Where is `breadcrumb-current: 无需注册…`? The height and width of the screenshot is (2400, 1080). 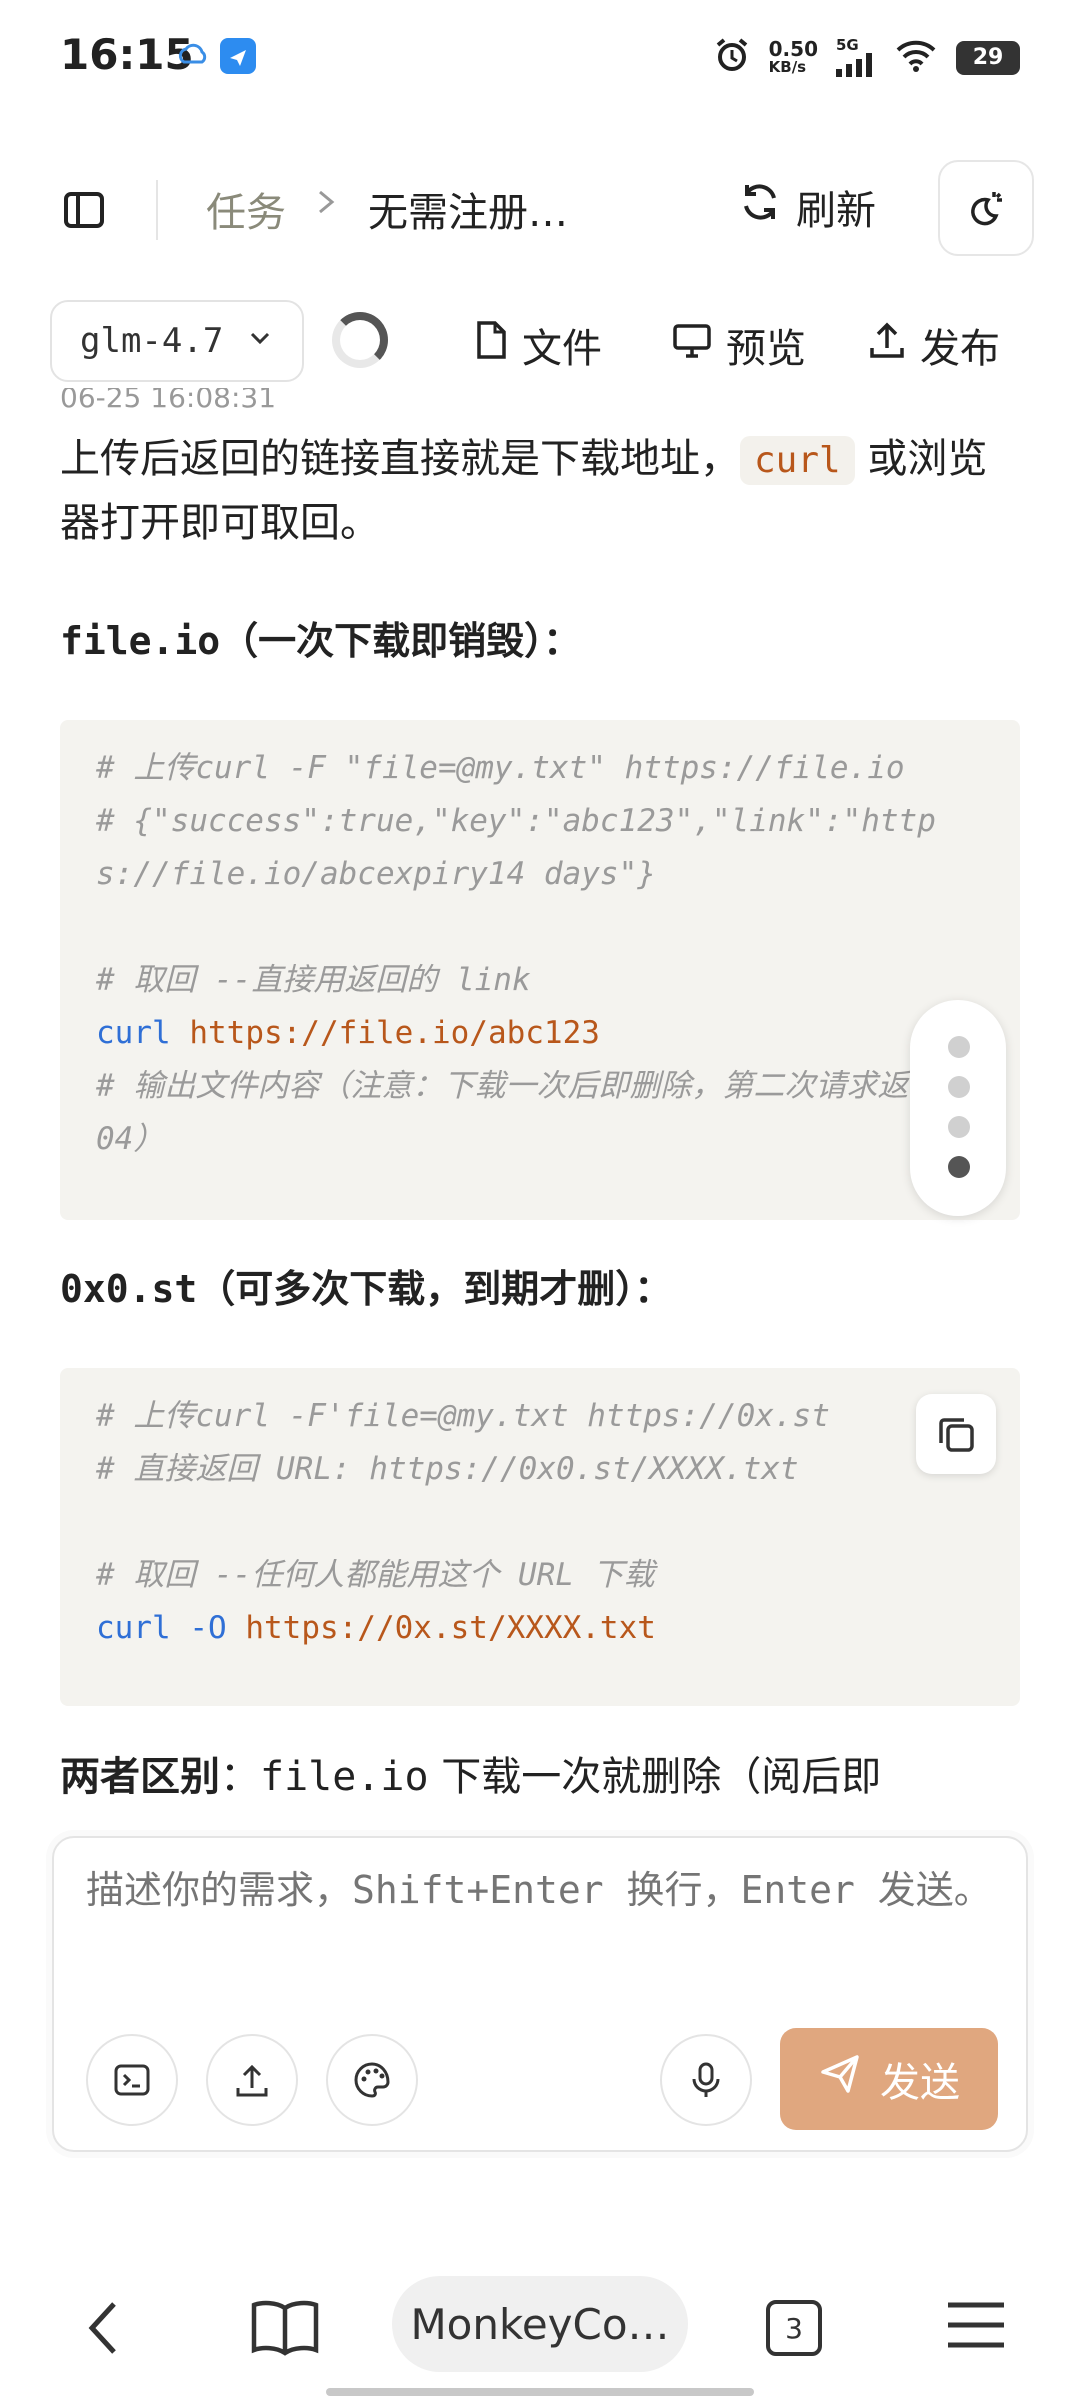
breadcrumb-current: 无需注册… is located at coordinates (468, 209).